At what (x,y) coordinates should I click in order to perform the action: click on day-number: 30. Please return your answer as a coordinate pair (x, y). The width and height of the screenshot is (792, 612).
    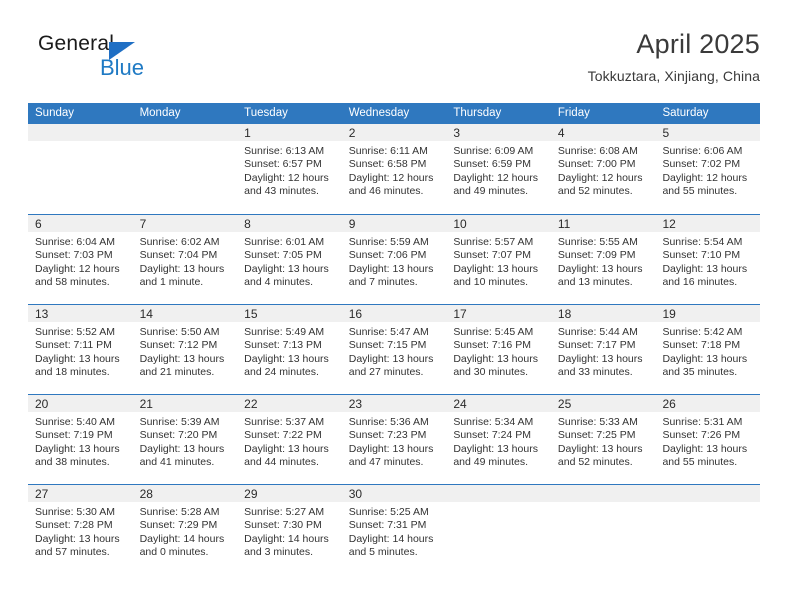
    Looking at the image, I should click on (355, 494).